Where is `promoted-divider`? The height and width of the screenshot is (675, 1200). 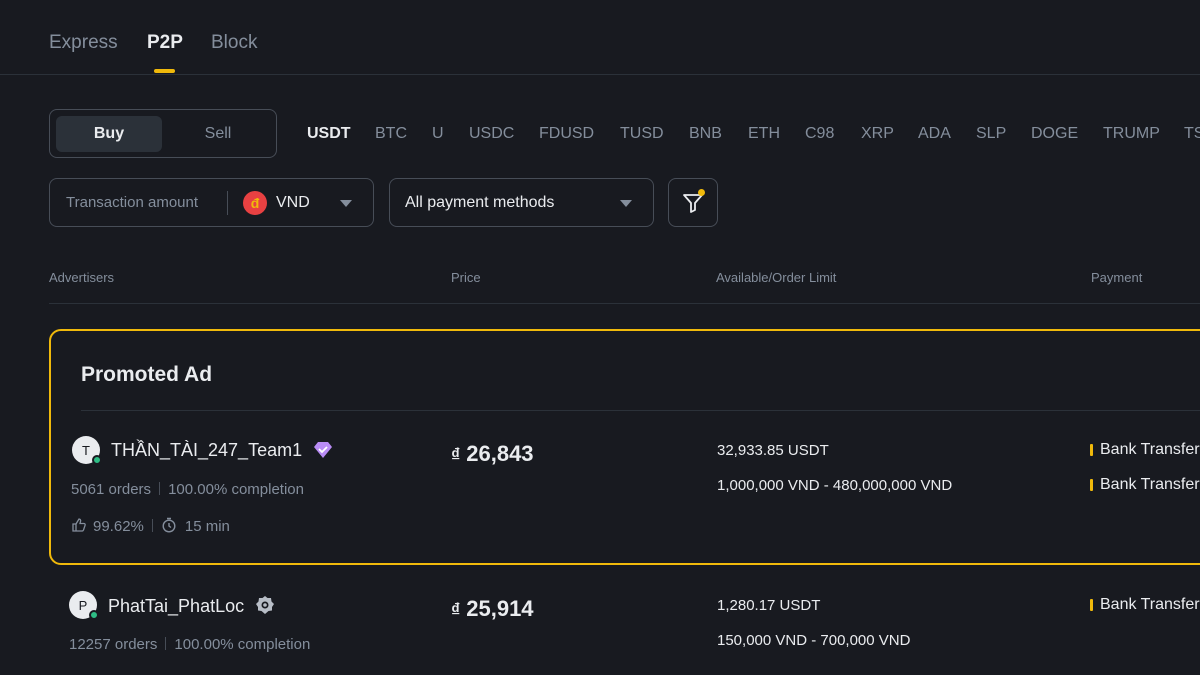 promoted-divider is located at coordinates (640, 410).